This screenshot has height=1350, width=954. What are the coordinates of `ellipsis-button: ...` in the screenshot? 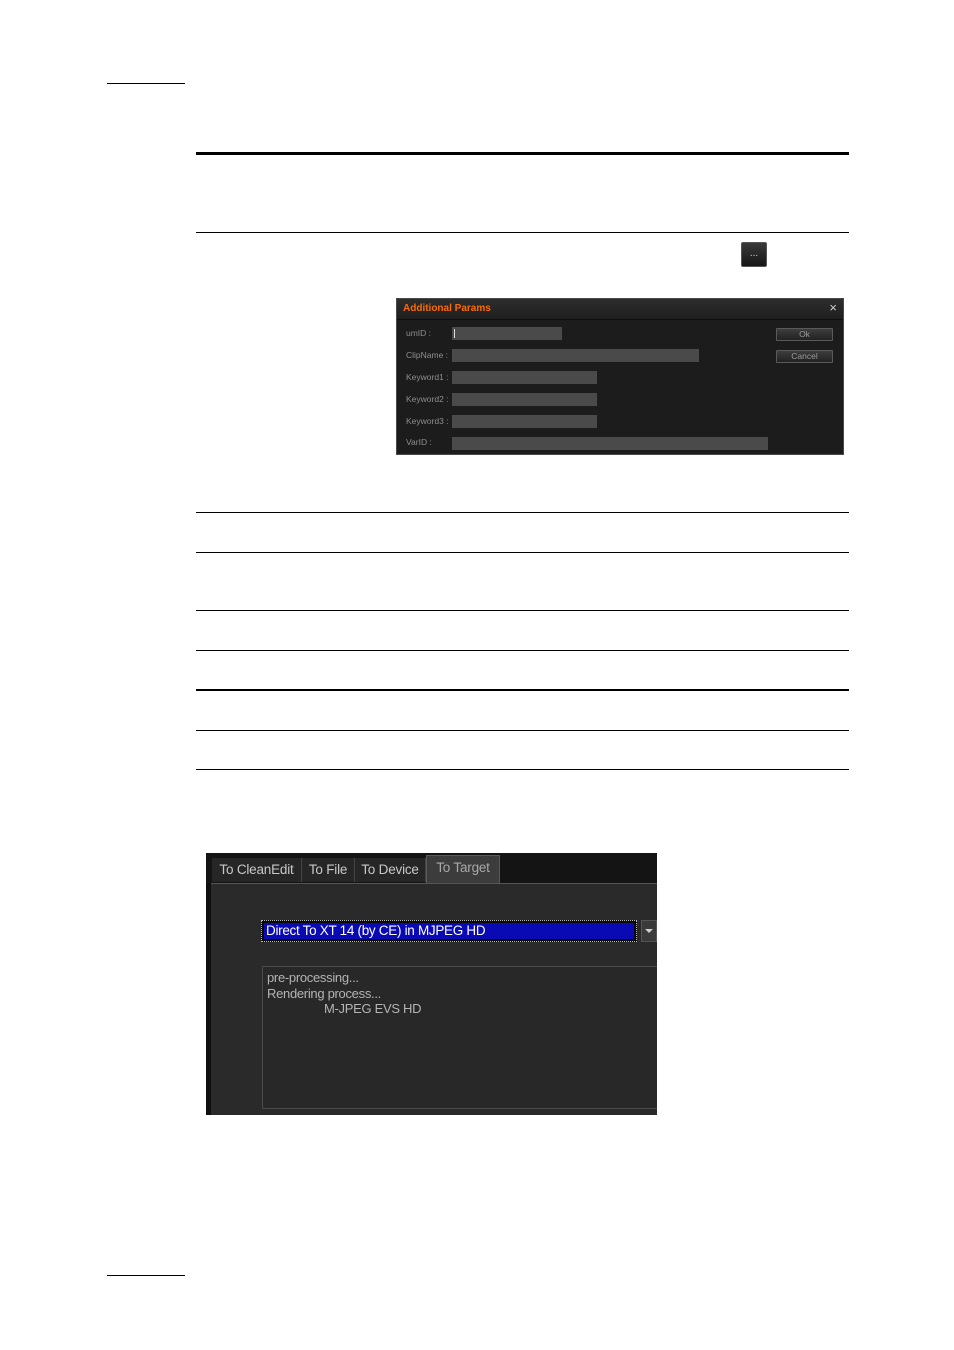 It's located at (754, 254).